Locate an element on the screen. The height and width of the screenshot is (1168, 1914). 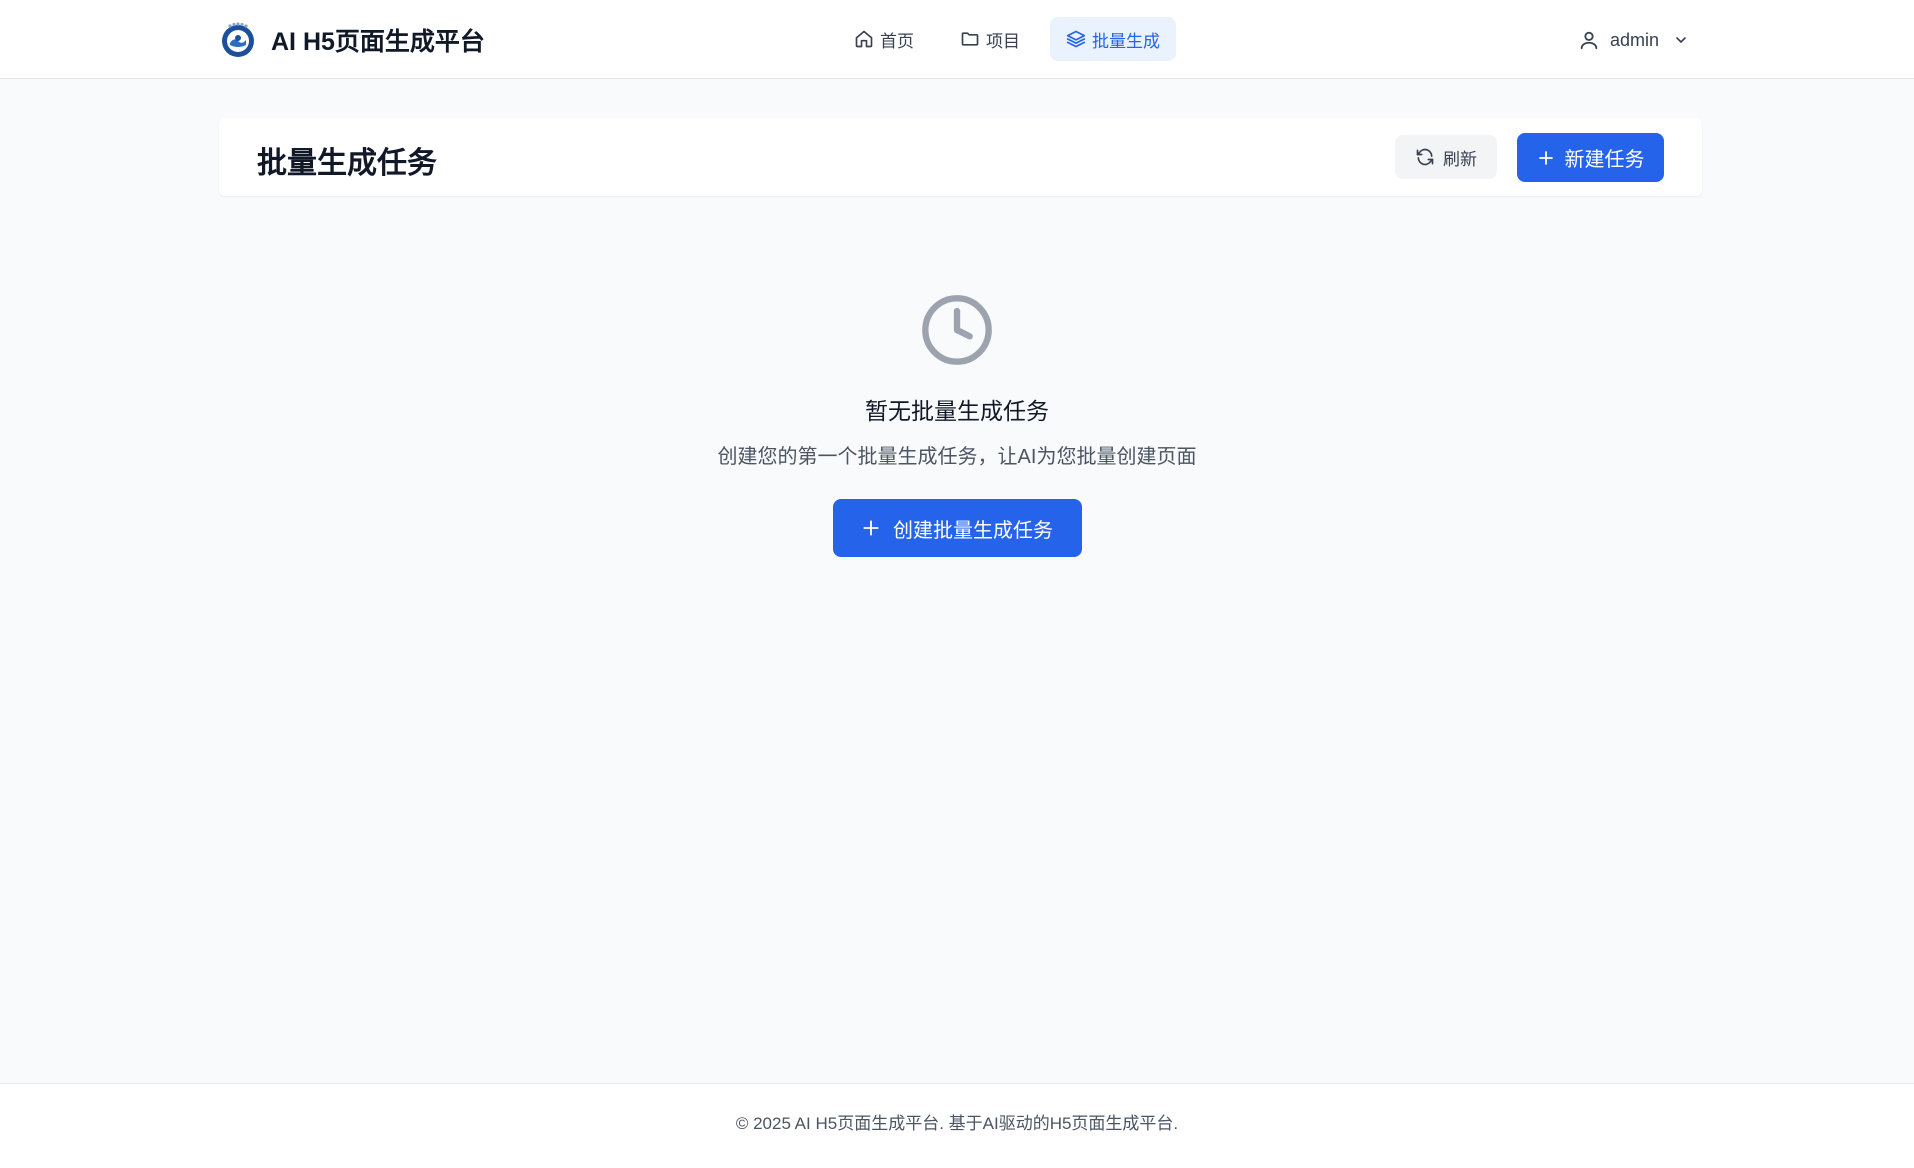
user-menu: admin is located at coordinates (1633, 40).